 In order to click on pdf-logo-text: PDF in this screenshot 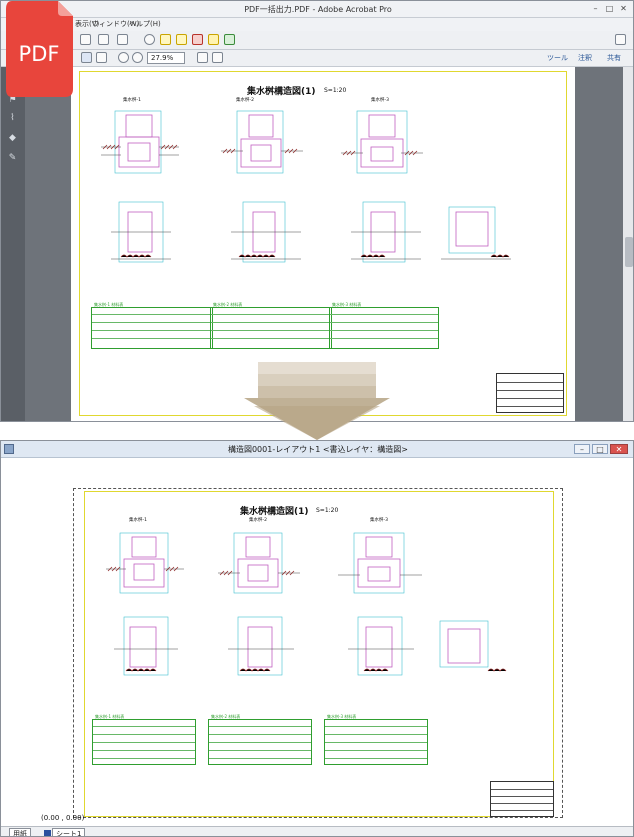, I will do `click(39, 54)`.